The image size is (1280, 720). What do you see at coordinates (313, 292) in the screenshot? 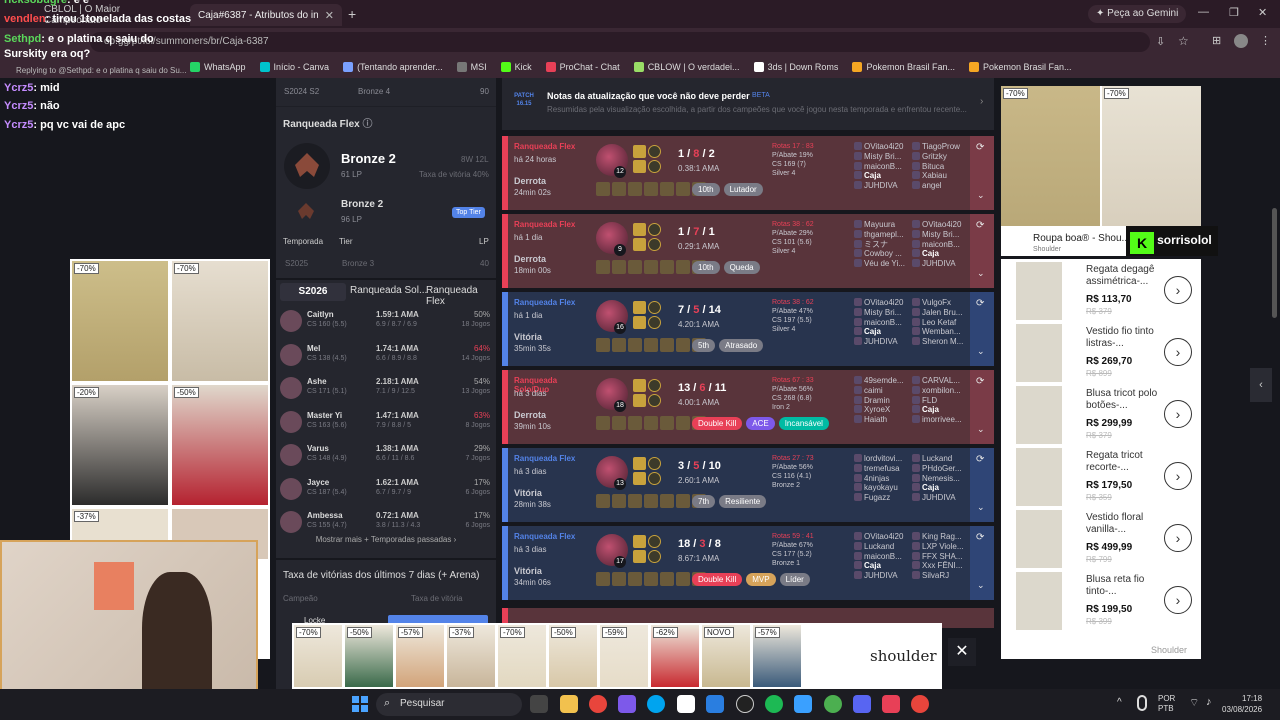
I see `tab-s2026: S2026` at bounding box center [313, 292].